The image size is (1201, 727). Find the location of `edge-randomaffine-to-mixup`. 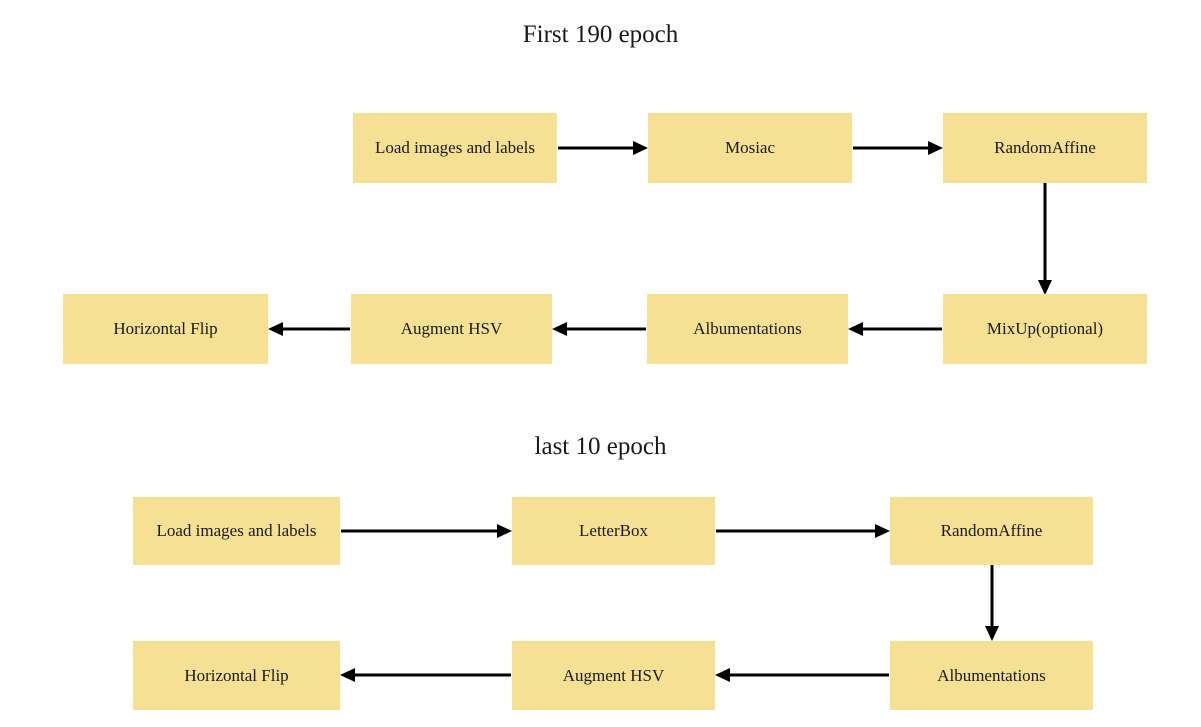

edge-randomaffine-to-mixup is located at coordinates (1045, 239).